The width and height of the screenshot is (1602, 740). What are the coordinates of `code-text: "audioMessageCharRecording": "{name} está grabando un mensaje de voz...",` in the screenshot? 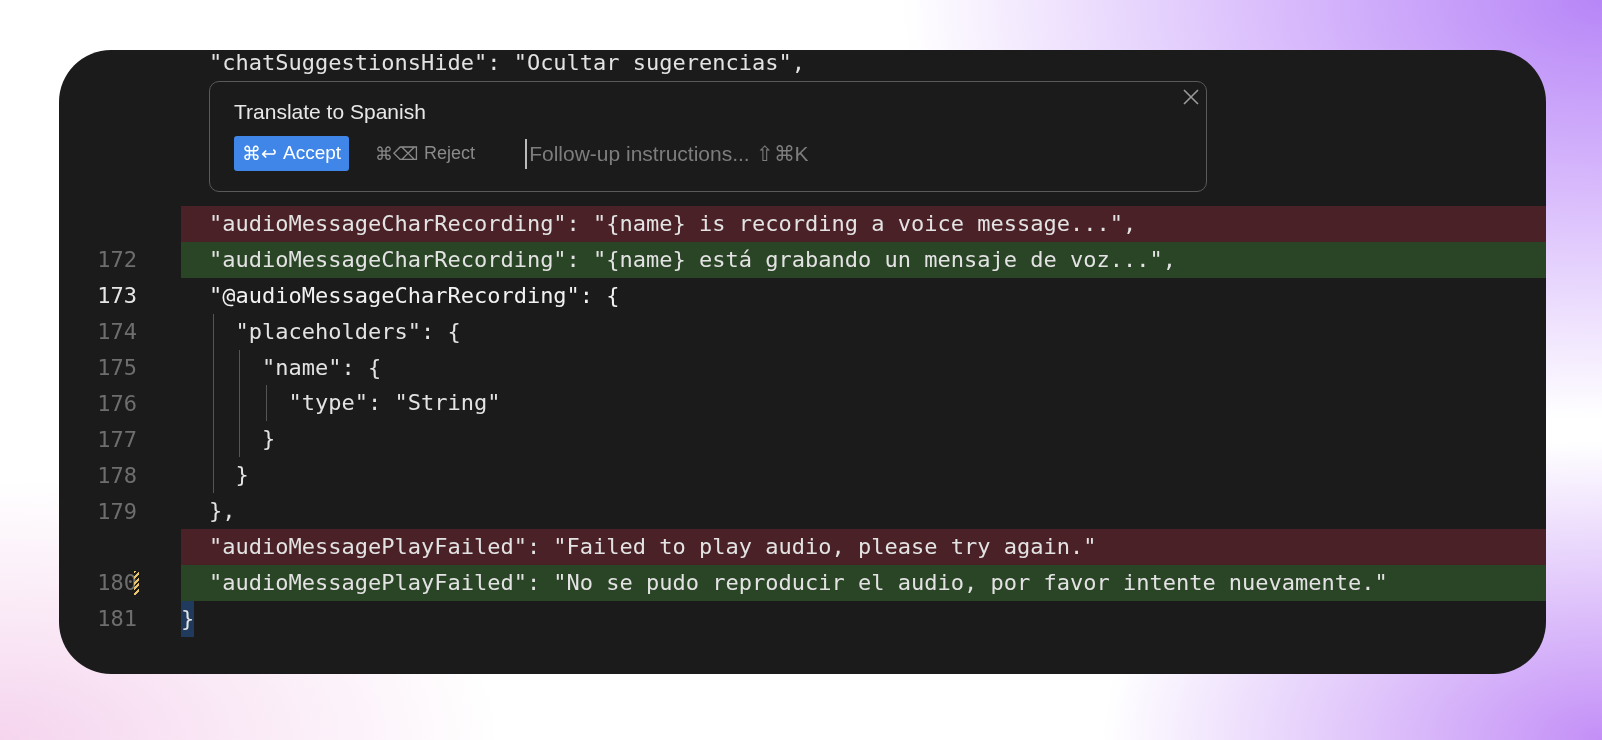 It's located at (692, 259).